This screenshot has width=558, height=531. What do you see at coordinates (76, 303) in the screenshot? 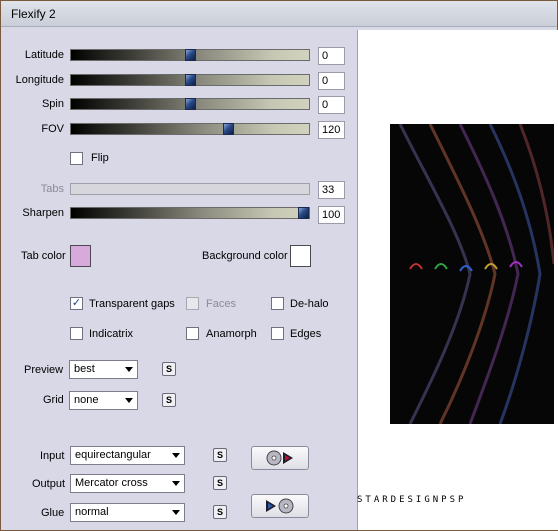
I see `transparent-gaps-checkbox: ✓` at bounding box center [76, 303].